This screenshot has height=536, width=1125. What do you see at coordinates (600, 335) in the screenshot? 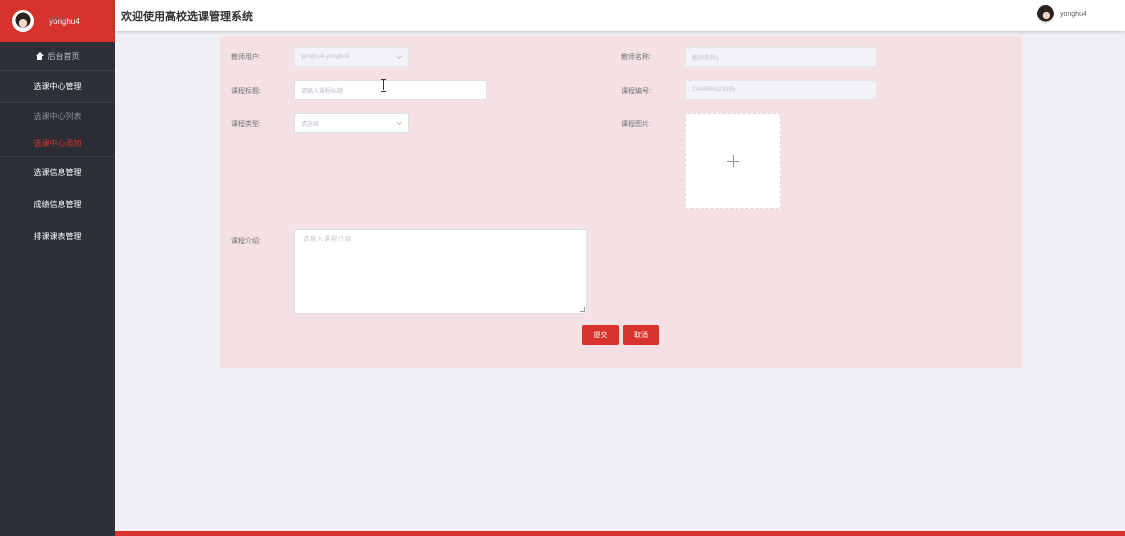
I see `submit-button: 提交` at bounding box center [600, 335].